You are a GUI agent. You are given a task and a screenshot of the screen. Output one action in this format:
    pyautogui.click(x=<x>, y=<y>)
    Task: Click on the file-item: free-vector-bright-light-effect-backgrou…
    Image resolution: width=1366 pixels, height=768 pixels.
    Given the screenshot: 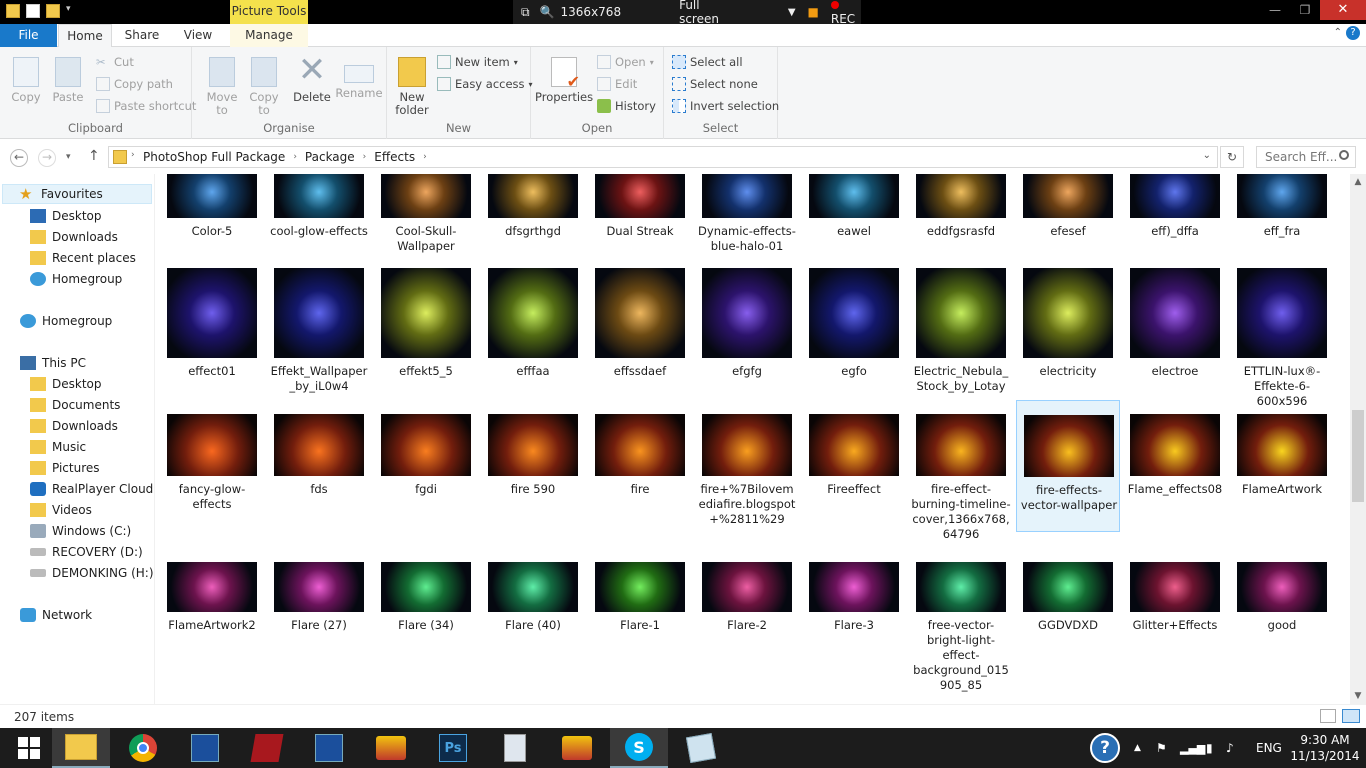 What is the action you would take?
    pyautogui.click(x=961, y=619)
    